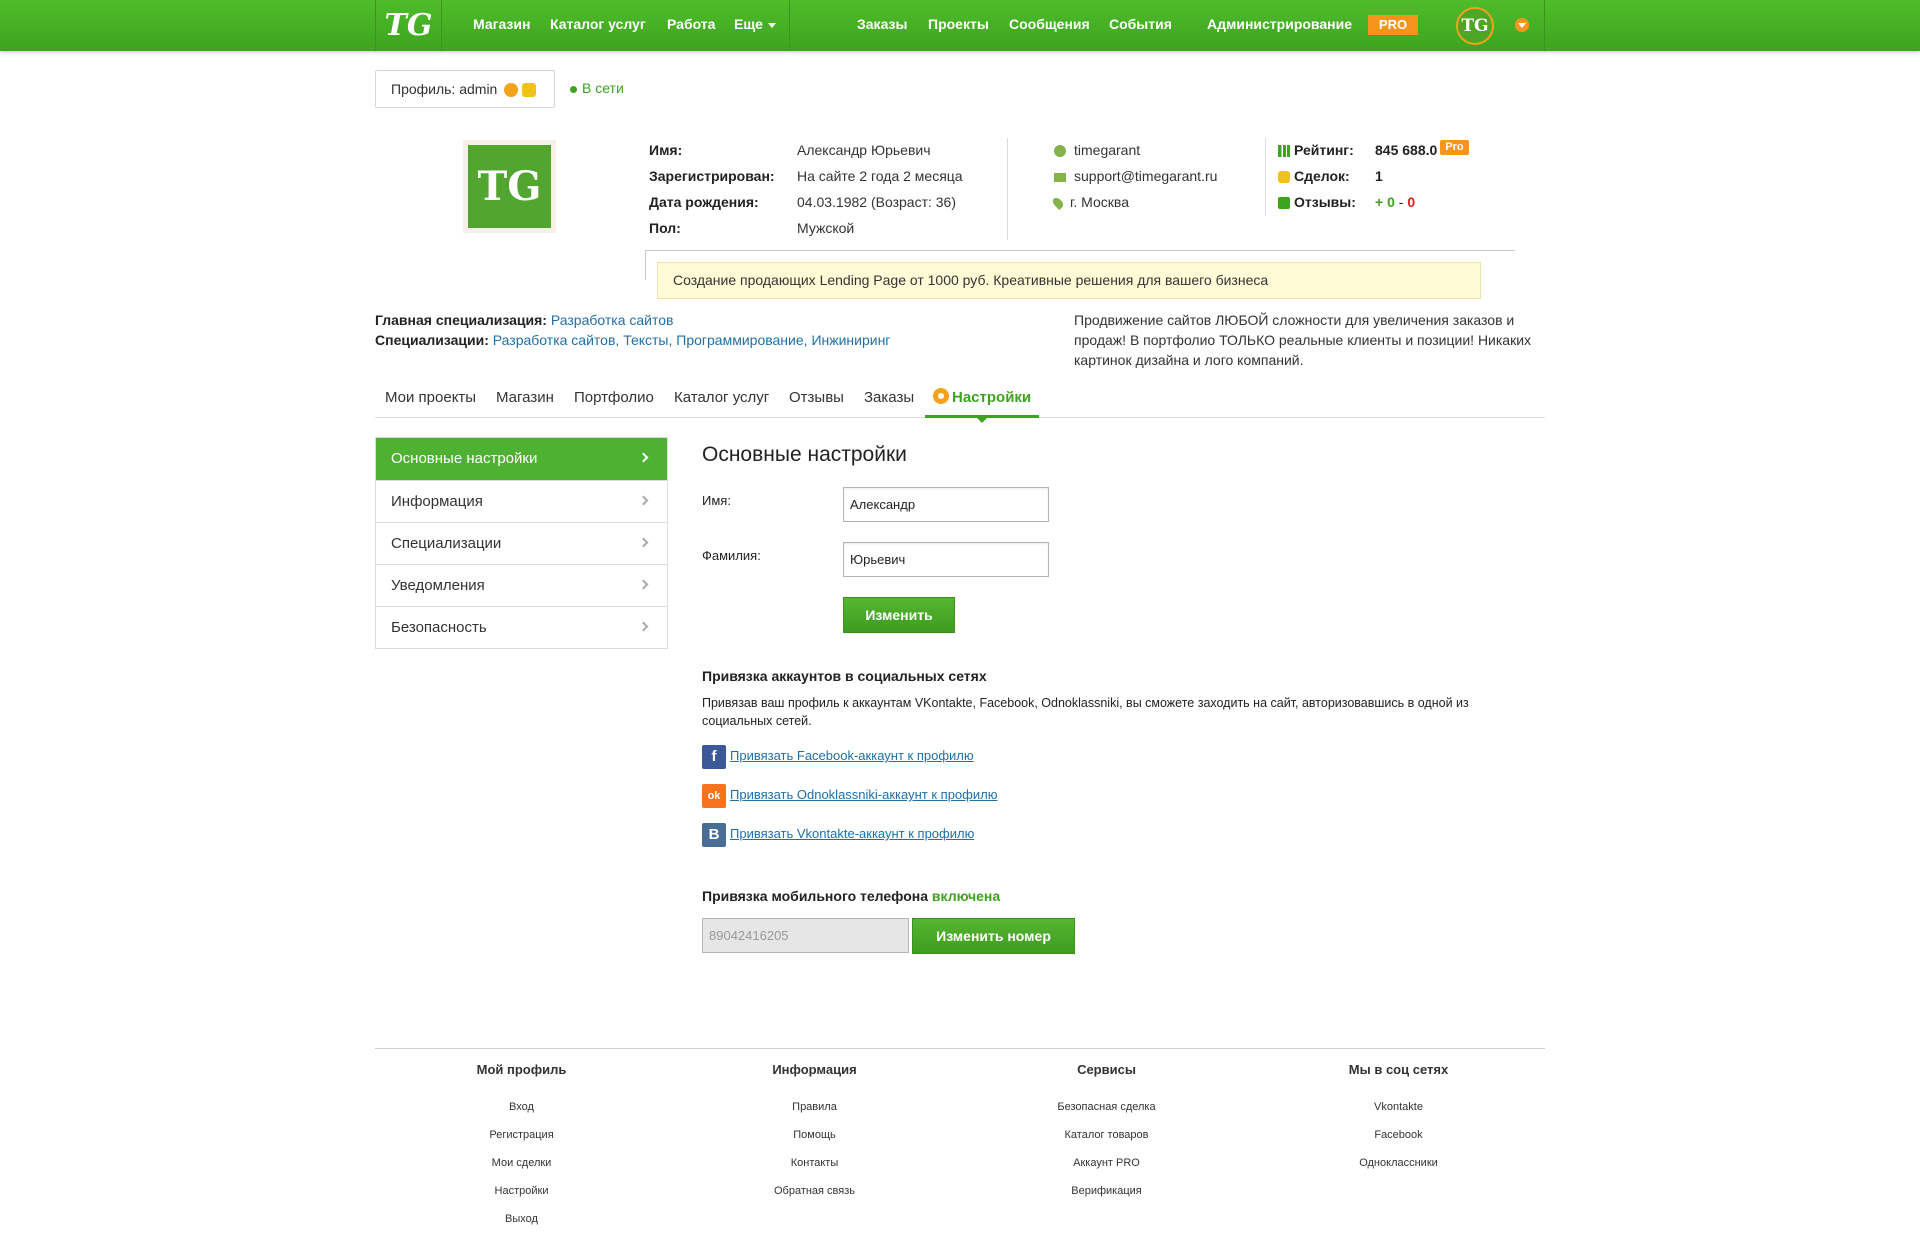 The height and width of the screenshot is (1243, 1920). What do you see at coordinates (1324, 150) in the screenshot?
I see `rating-label: Рейтинг:` at bounding box center [1324, 150].